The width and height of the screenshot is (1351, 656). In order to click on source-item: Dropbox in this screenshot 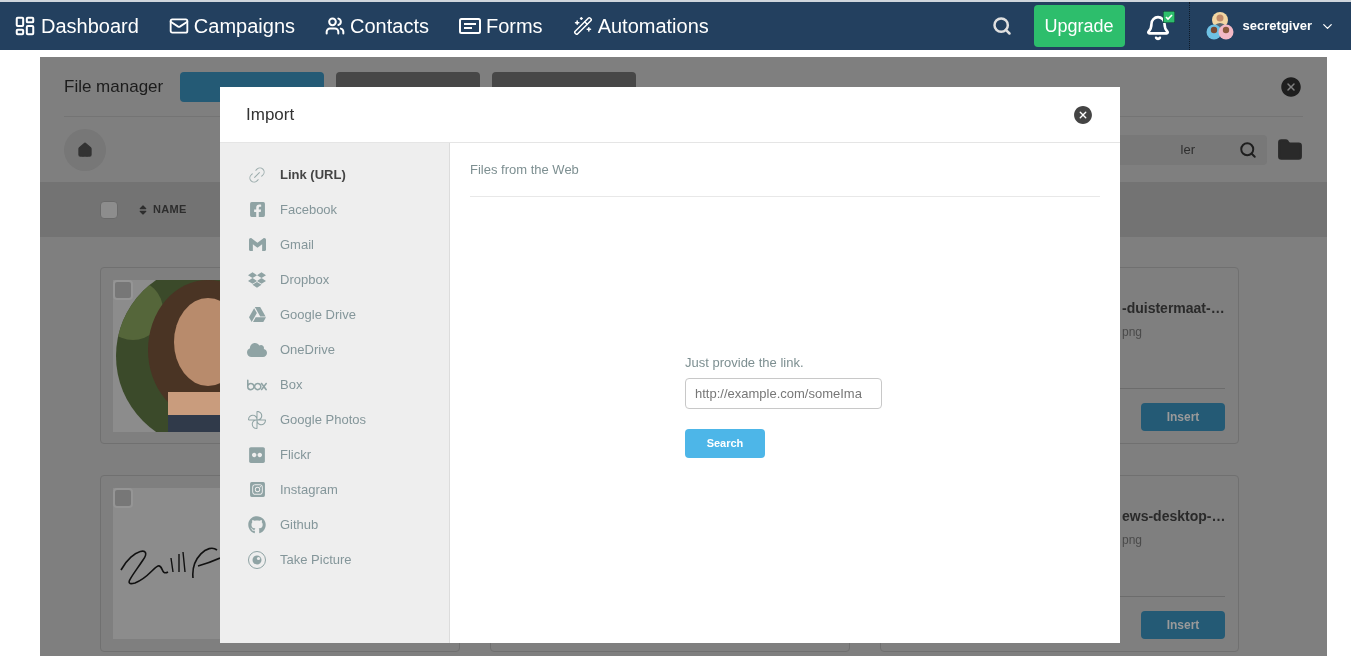, I will do `click(347, 279)`.